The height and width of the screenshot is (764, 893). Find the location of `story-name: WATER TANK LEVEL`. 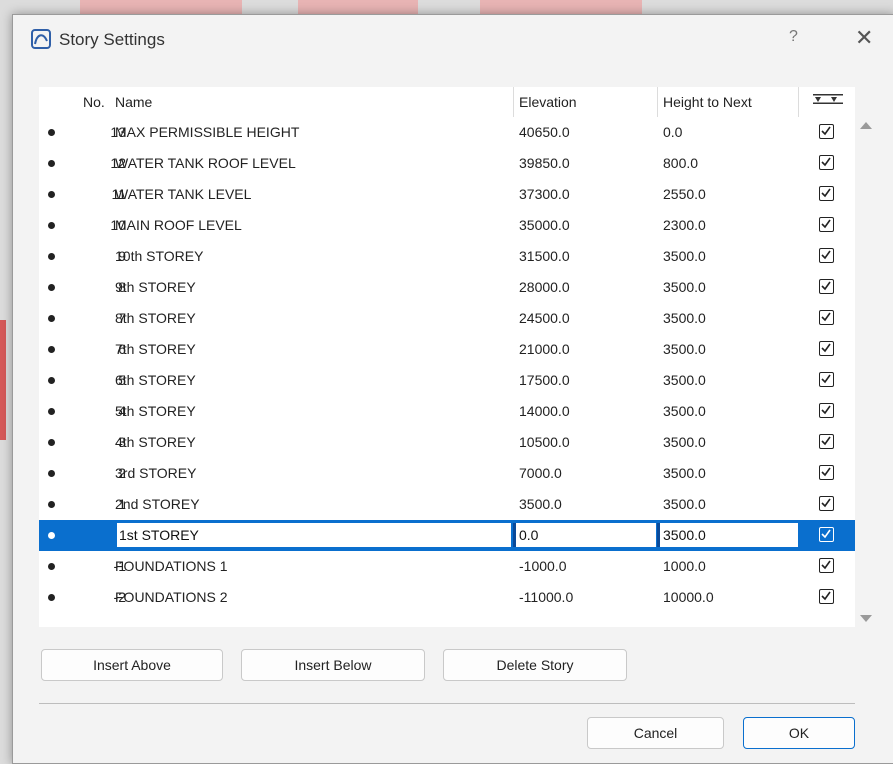

story-name: WATER TANK LEVEL is located at coordinates (183, 194).